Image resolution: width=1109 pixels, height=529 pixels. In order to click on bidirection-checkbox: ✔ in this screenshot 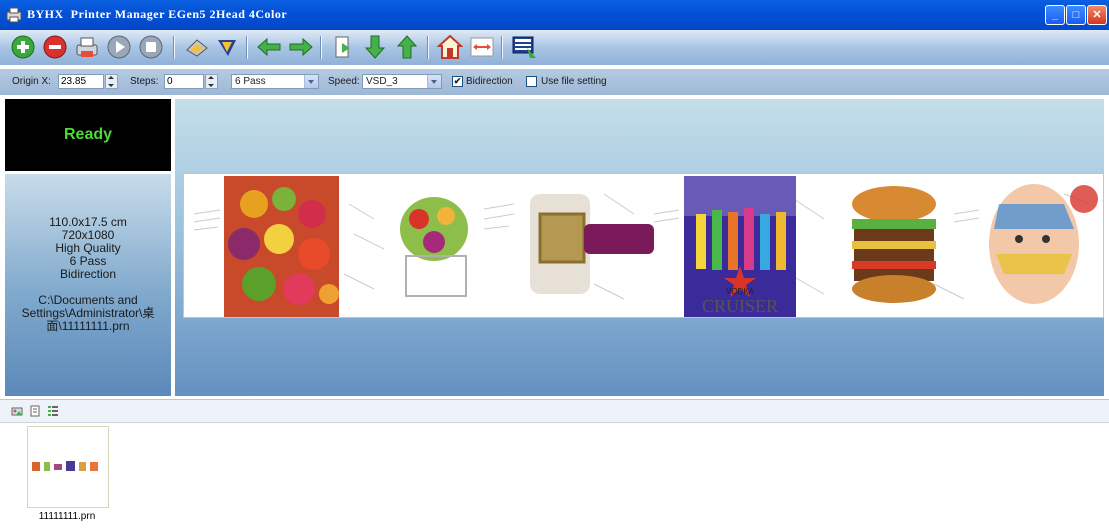, I will do `click(457, 81)`.